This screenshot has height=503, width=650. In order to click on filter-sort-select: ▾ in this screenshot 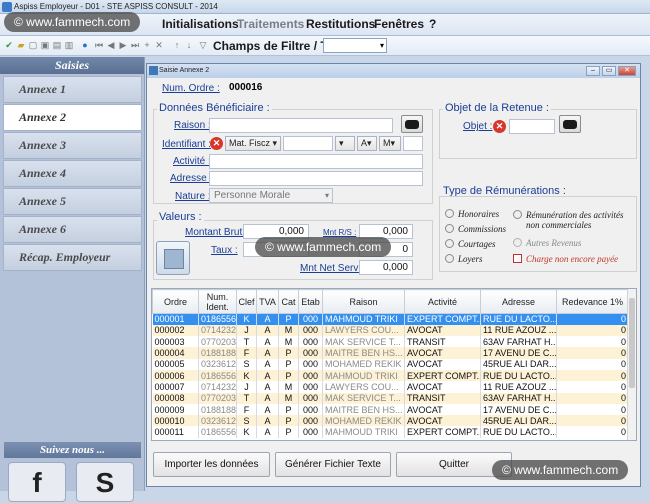, I will do `click(355, 45)`.